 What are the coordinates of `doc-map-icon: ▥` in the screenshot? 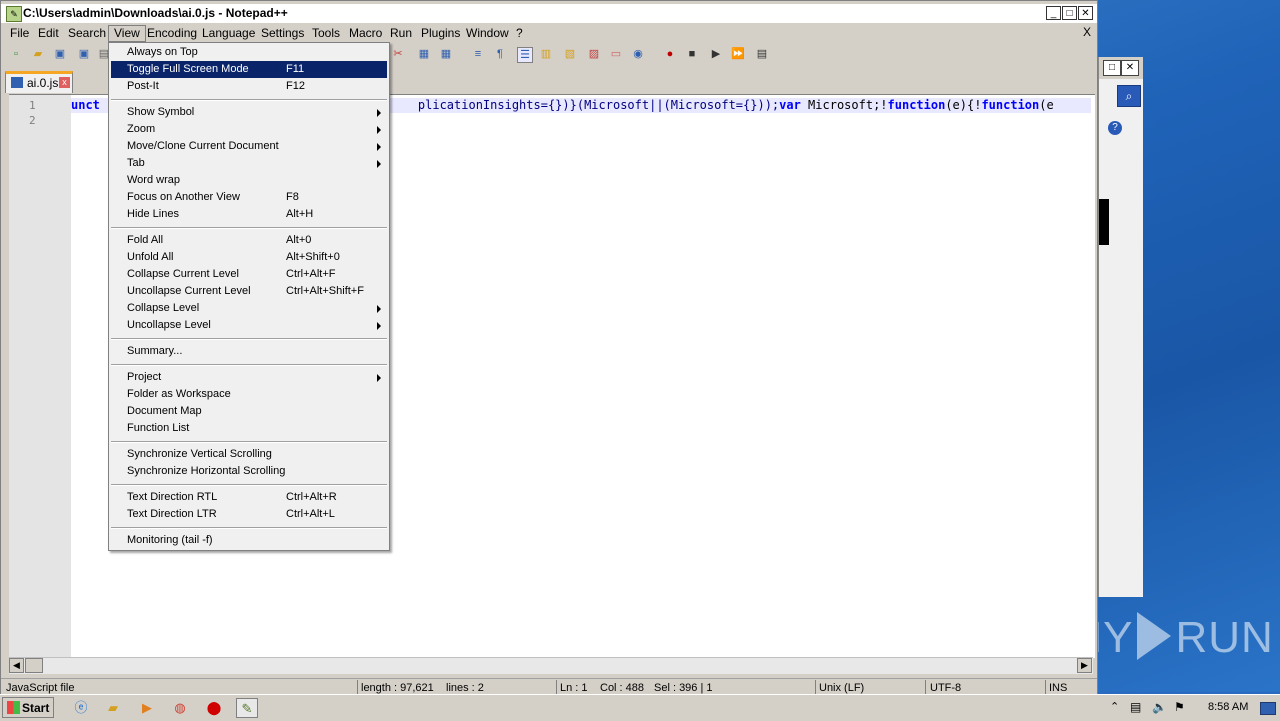 It's located at (546, 54).